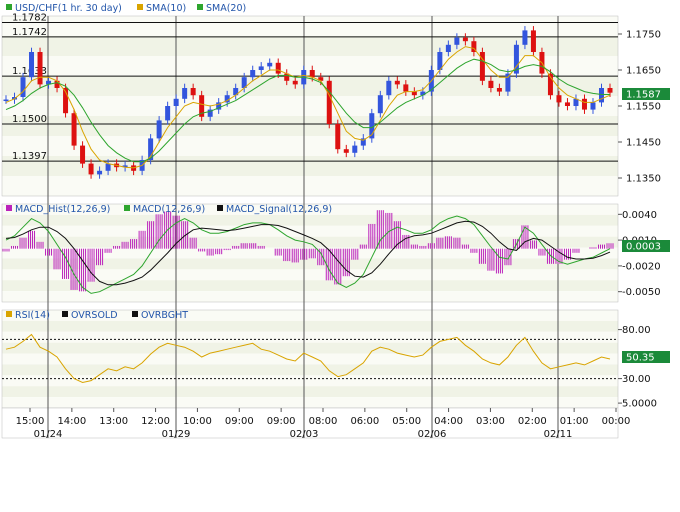  I want to click on x-date-label: 02/11, so click(558, 434).